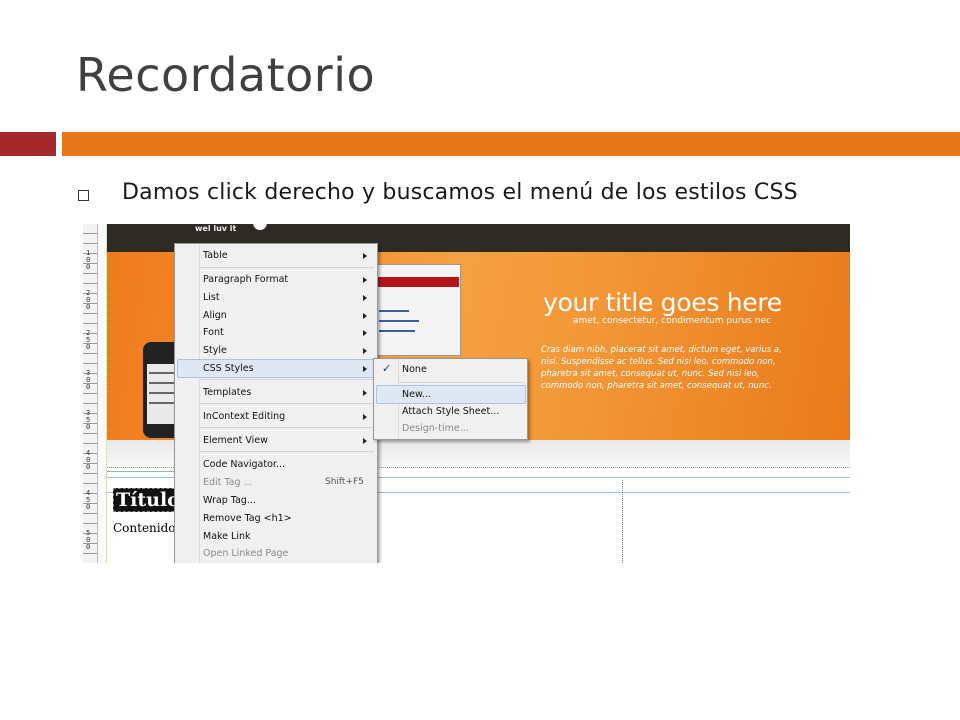  What do you see at coordinates (88, 340) in the screenshot?
I see `ruler-label: 2 5 0` at bounding box center [88, 340].